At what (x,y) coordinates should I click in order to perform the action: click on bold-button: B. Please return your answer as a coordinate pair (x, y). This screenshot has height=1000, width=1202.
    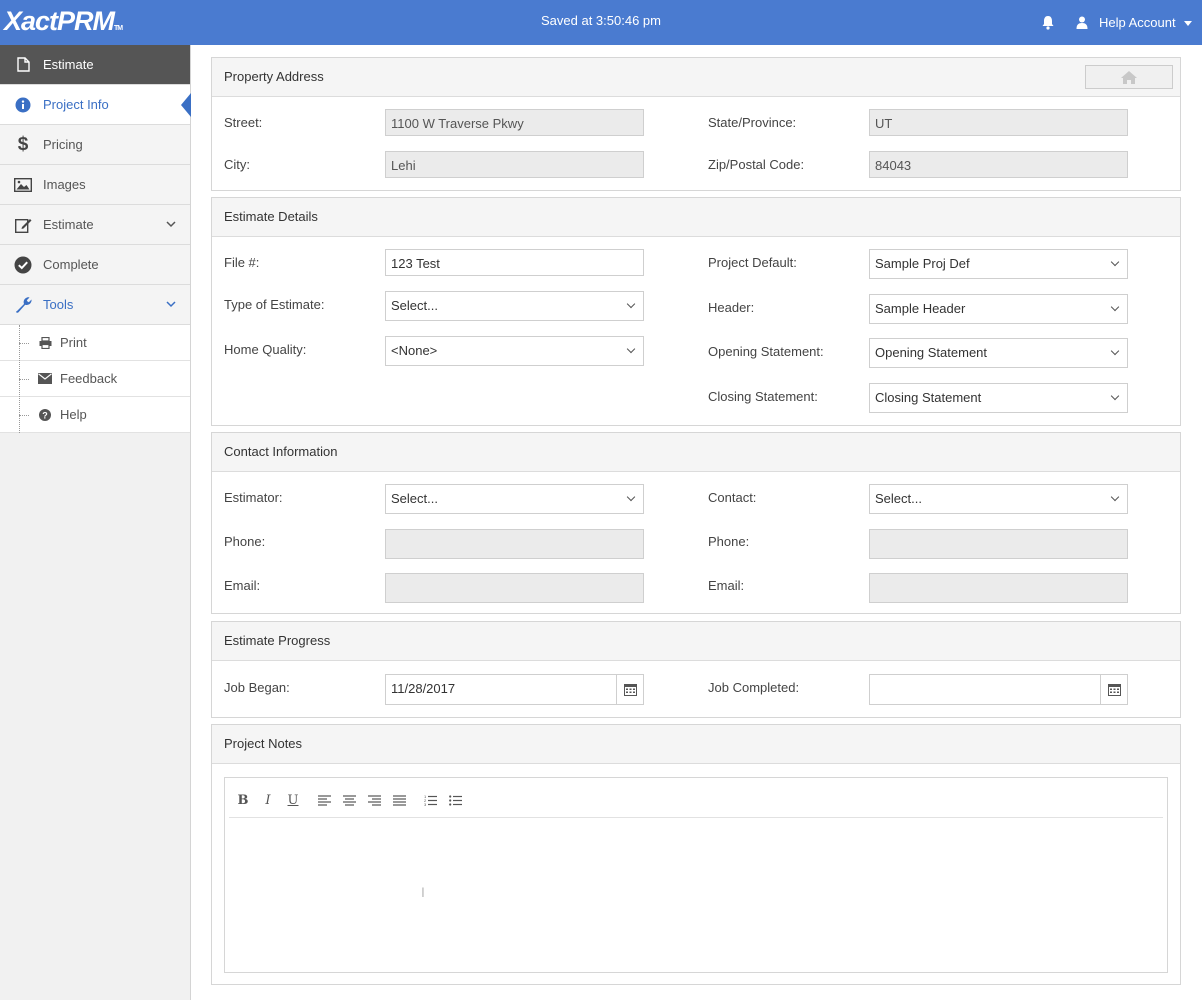
    Looking at the image, I should click on (243, 800).